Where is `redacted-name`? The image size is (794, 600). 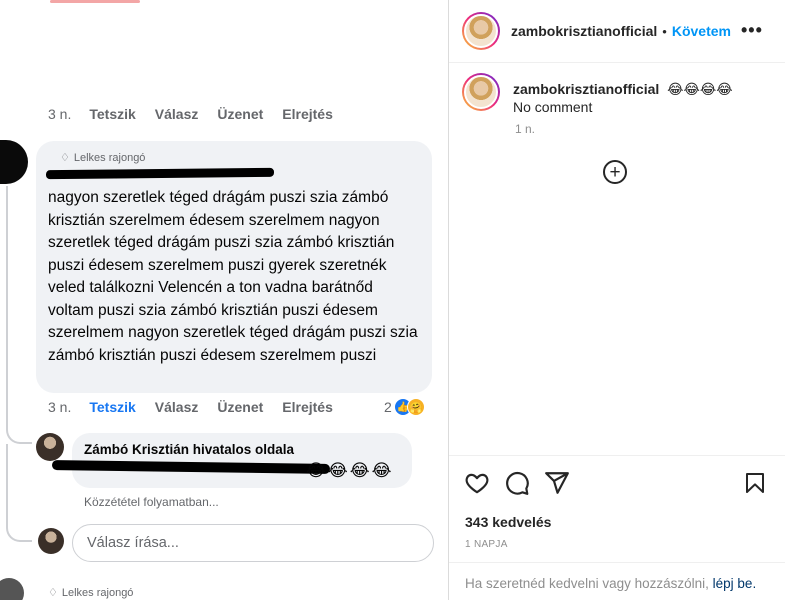
redacted-name is located at coordinates (160, 173).